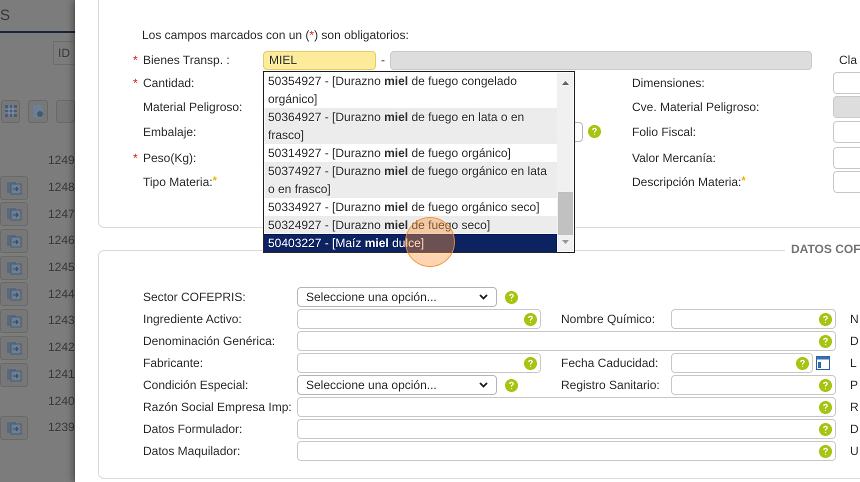  I want to click on field-label: R, so click(855, 407).